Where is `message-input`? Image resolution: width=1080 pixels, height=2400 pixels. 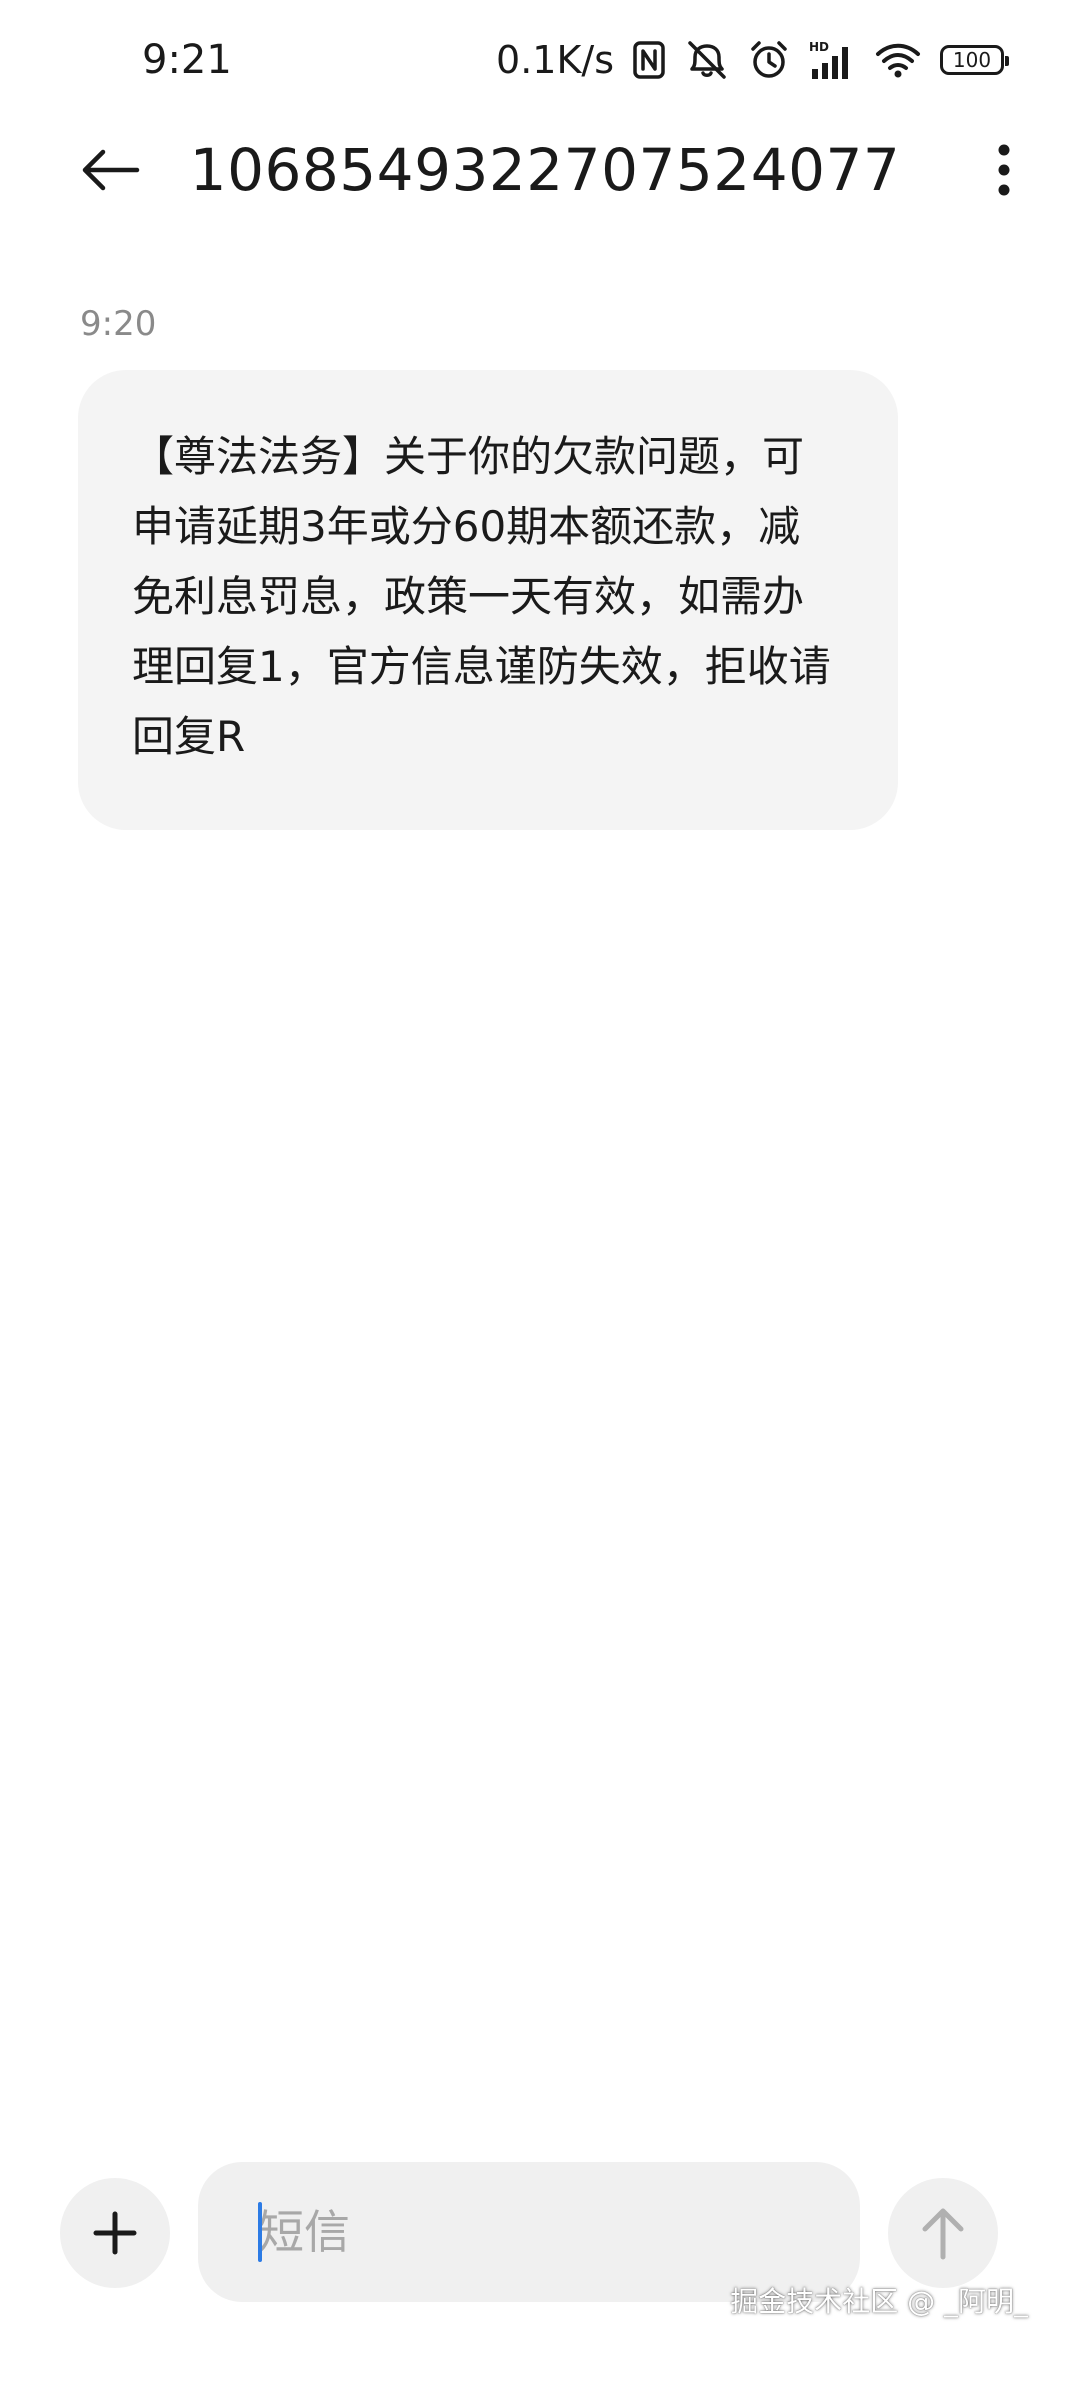
message-input is located at coordinates (528, 2232).